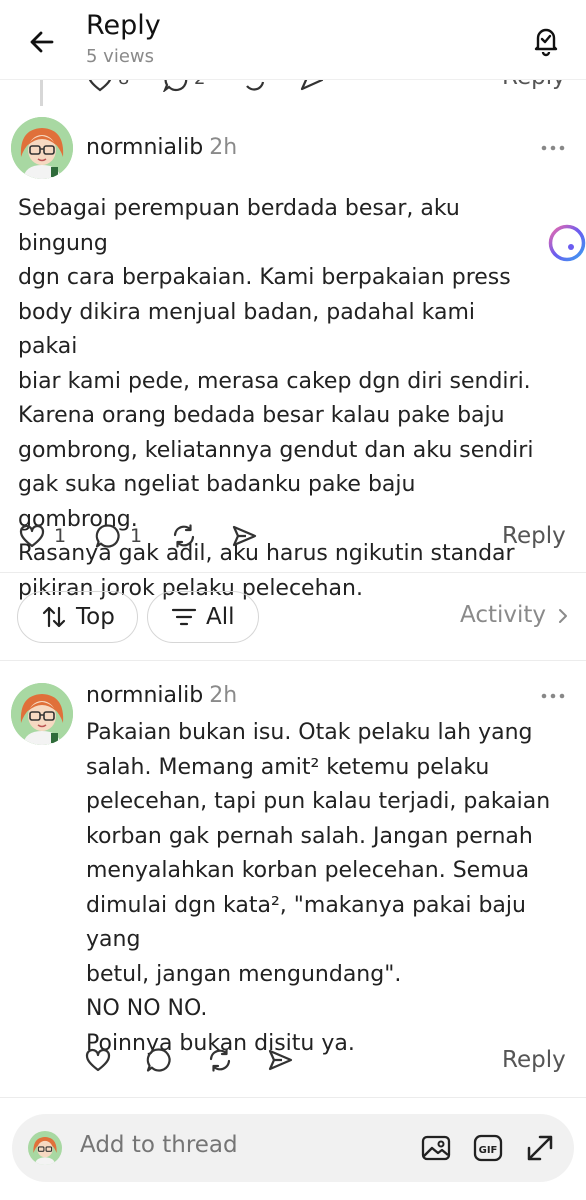 The height and width of the screenshot is (1200, 586). Describe the element at coordinates (503, 615) in the screenshot. I see `activity-label: Activity` at that location.